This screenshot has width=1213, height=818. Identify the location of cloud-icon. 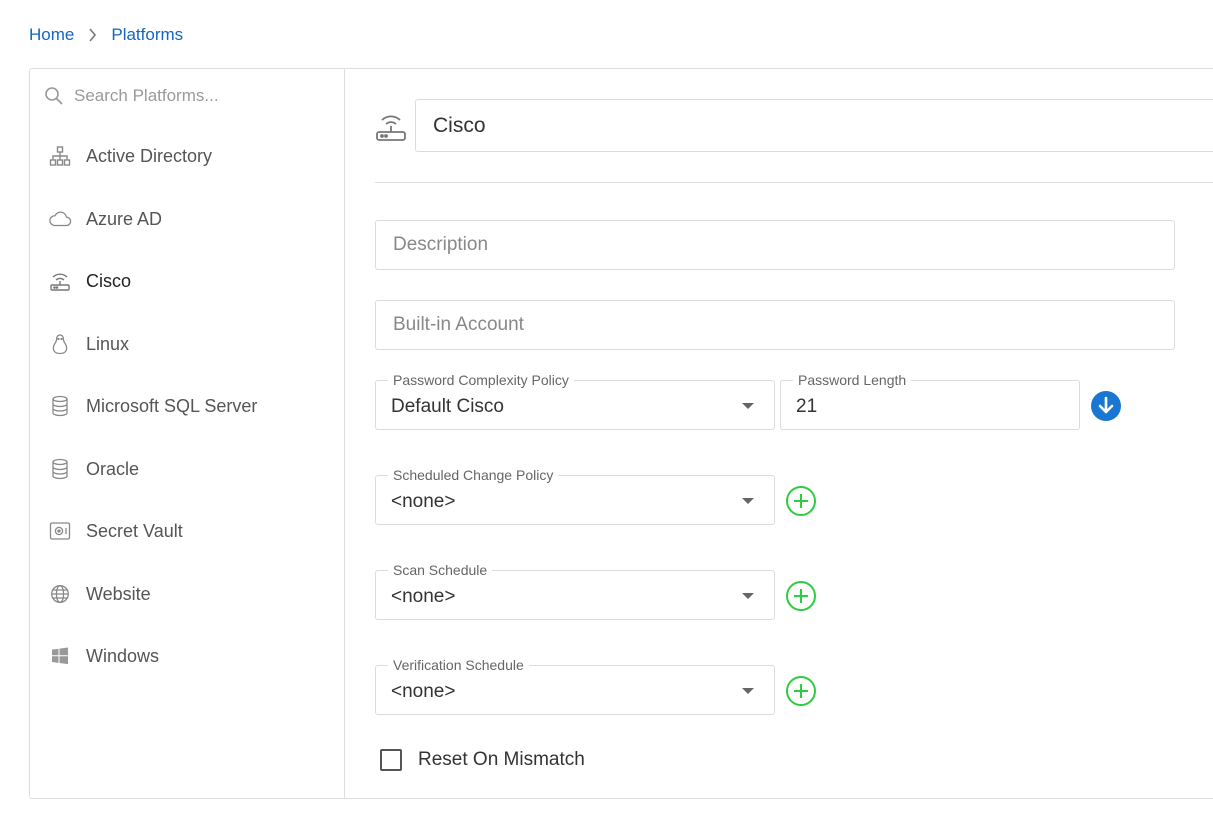
(60, 219).